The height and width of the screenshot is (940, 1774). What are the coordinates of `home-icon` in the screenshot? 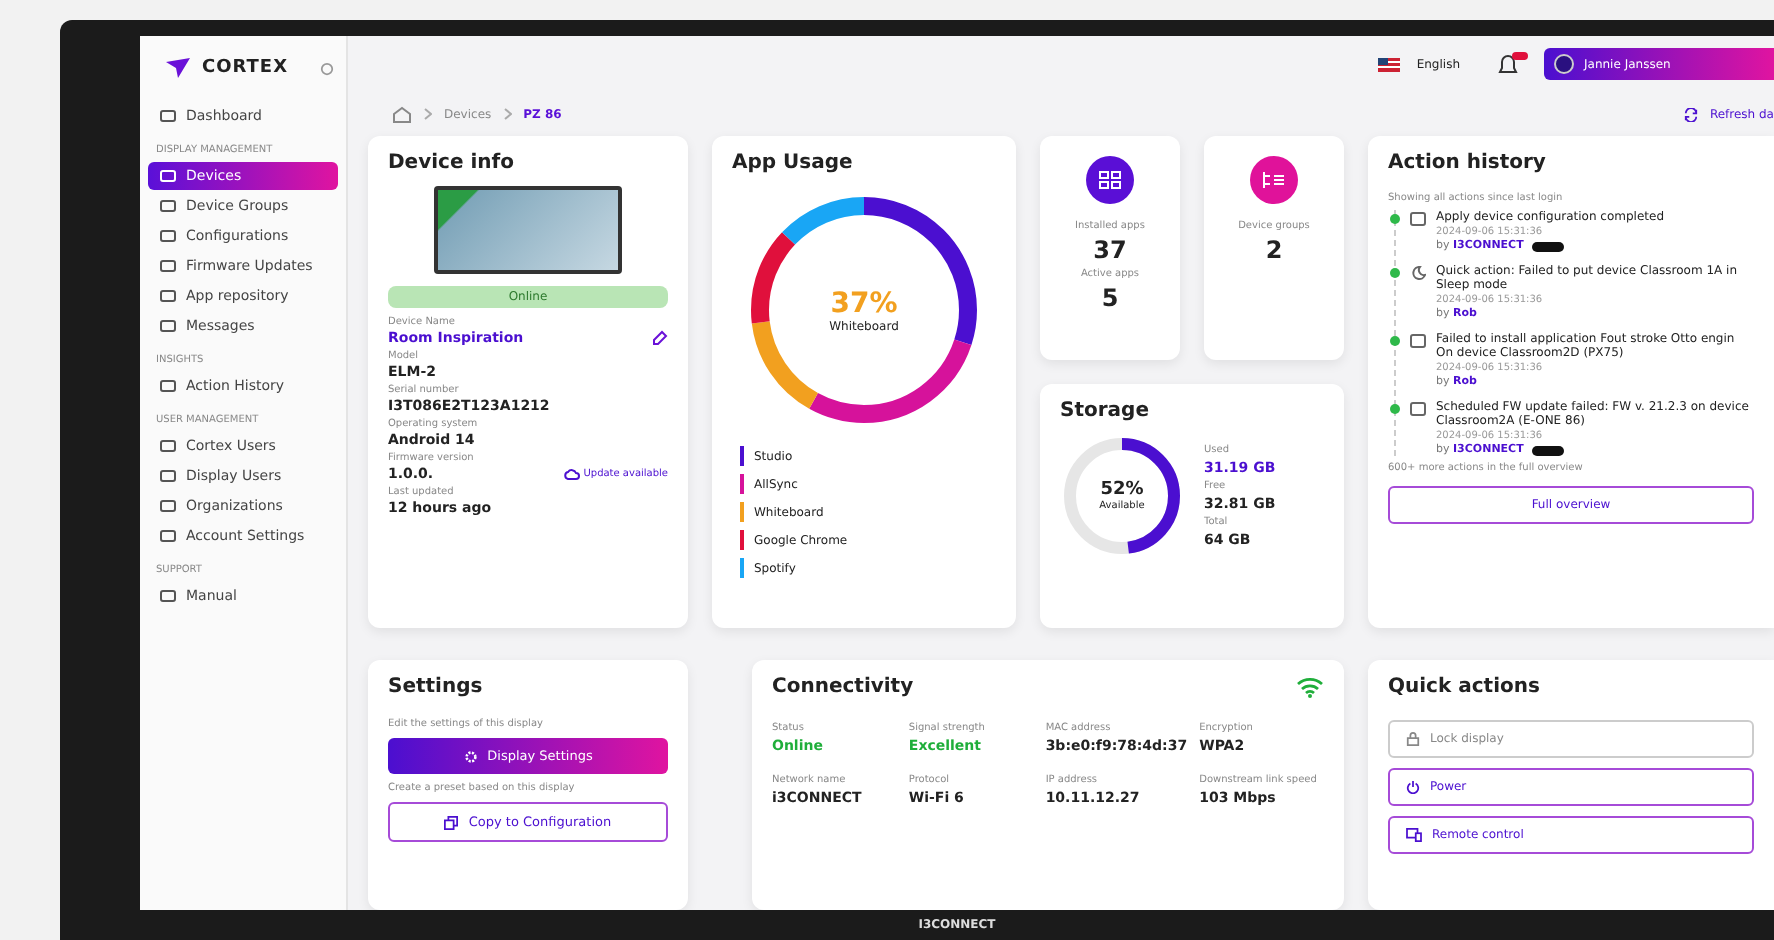 It's located at (402, 114).